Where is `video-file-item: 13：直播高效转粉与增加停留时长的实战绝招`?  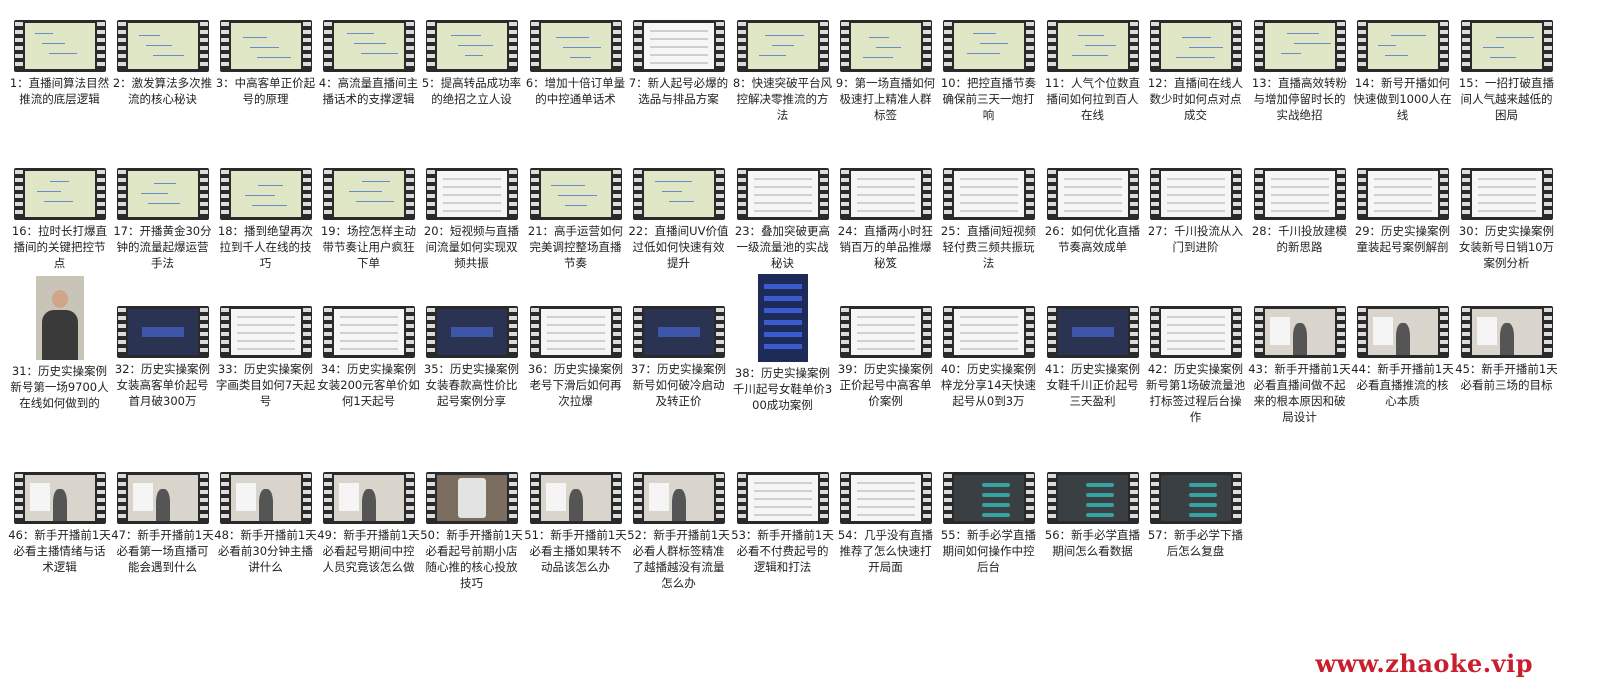
video-file-item: 13：直播高效转粉与增加停留时长的实战绝招 is located at coordinates (1299, 71).